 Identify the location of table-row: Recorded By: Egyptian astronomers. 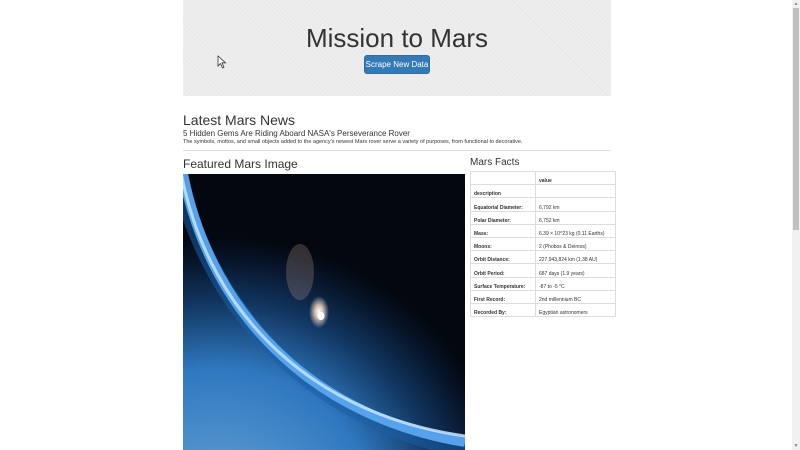
(543, 310).